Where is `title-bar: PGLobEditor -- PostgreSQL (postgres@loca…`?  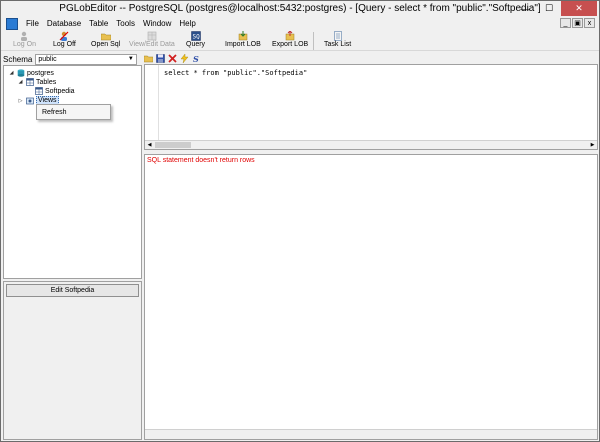
title-bar: PGLobEditor -- PostgreSQL (postgres@loca… is located at coordinates (300, 9).